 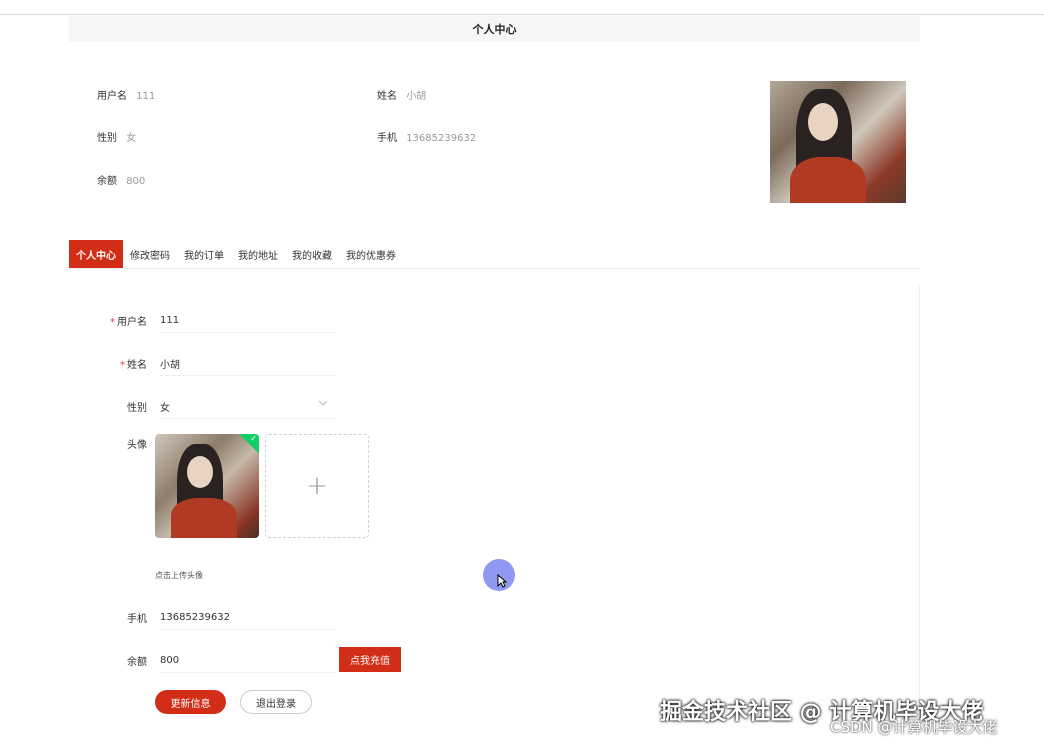 I want to click on phone-label: 手机, so click(x=137, y=619).